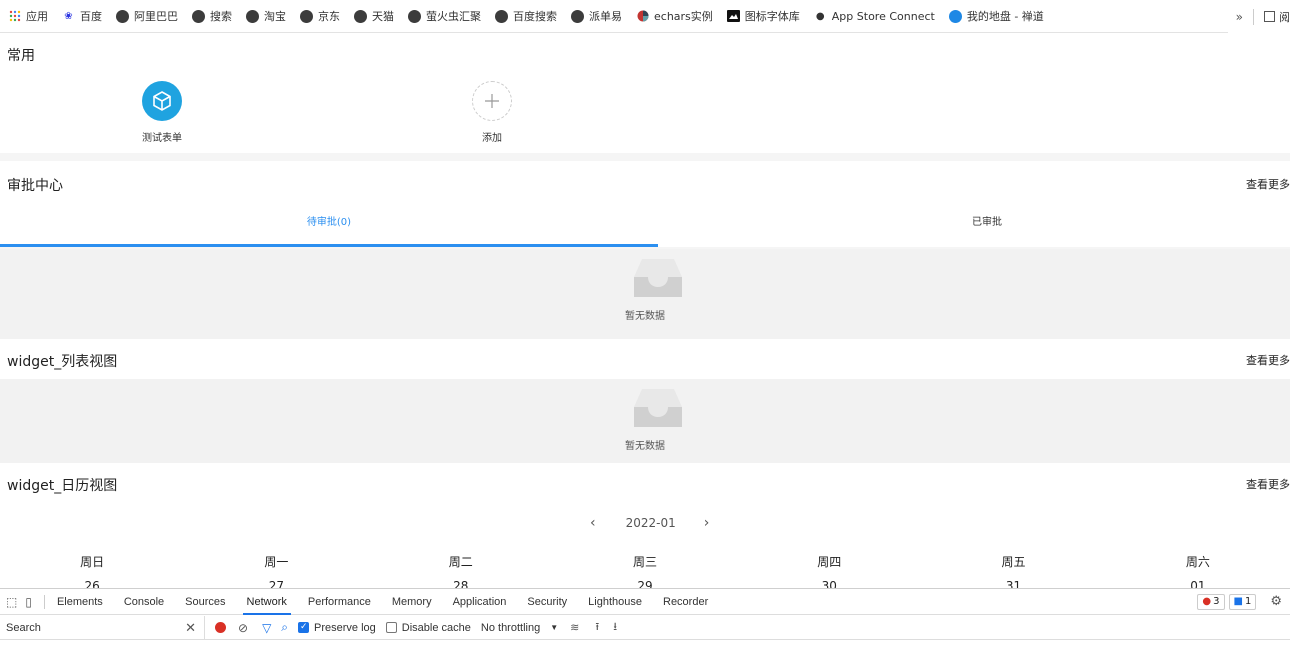 This screenshot has width=1290, height=649. I want to click on disable-cache-label: Disable cache, so click(436, 627).